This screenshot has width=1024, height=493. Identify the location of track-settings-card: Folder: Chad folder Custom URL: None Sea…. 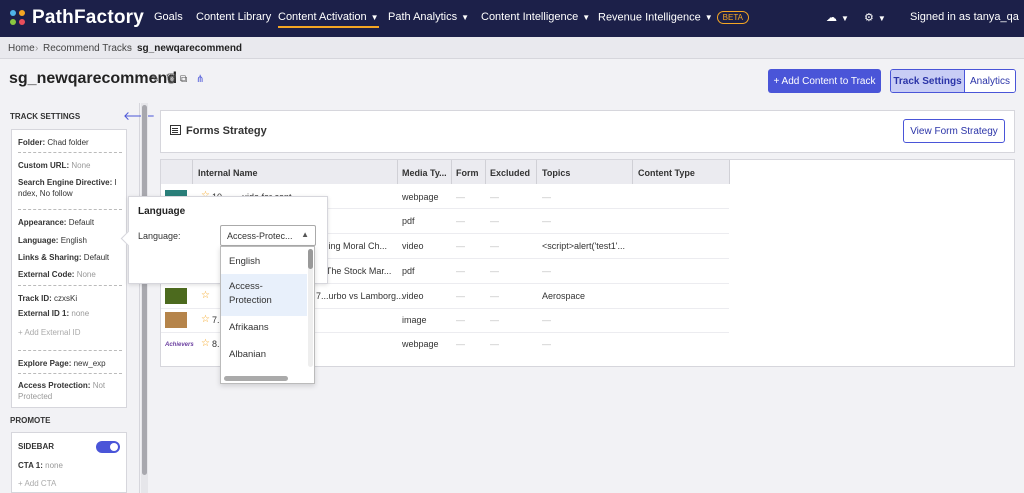
(69, 268).